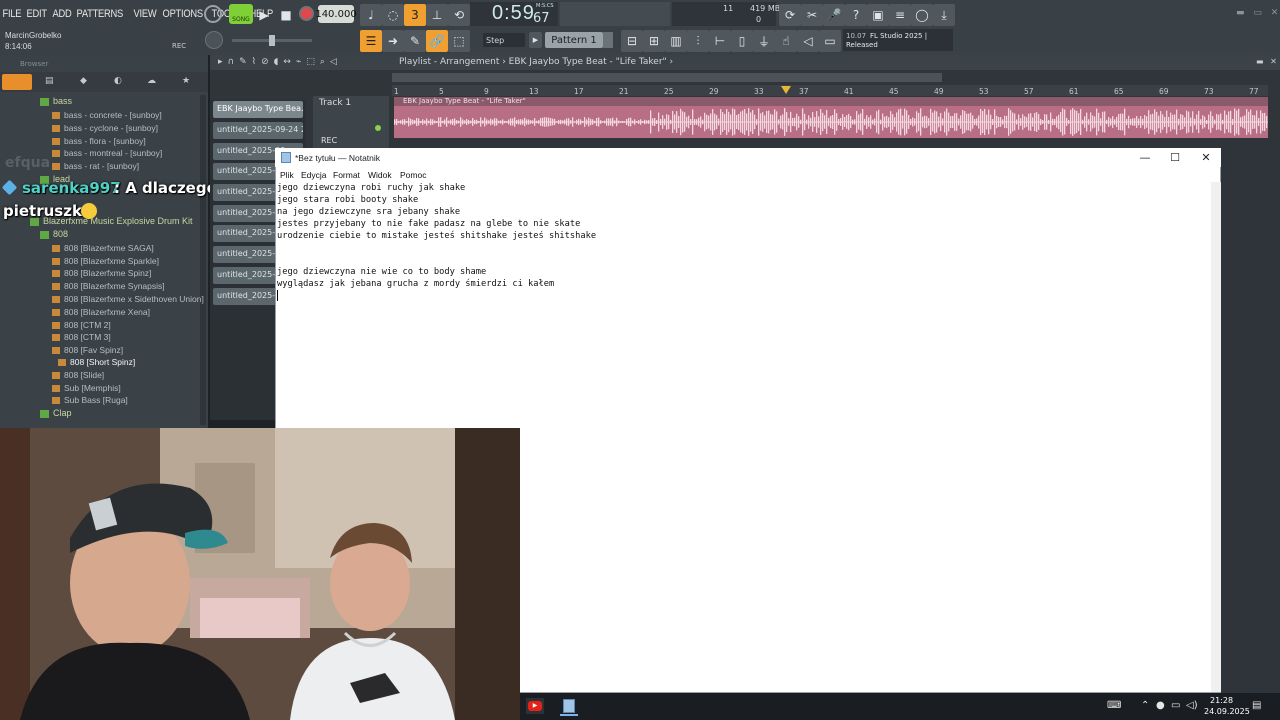 Image resolution: width=1280 pixels, height=720 pixels. I want to click on tree-item: bass - concrete - [sunboy], so click(107, 115).